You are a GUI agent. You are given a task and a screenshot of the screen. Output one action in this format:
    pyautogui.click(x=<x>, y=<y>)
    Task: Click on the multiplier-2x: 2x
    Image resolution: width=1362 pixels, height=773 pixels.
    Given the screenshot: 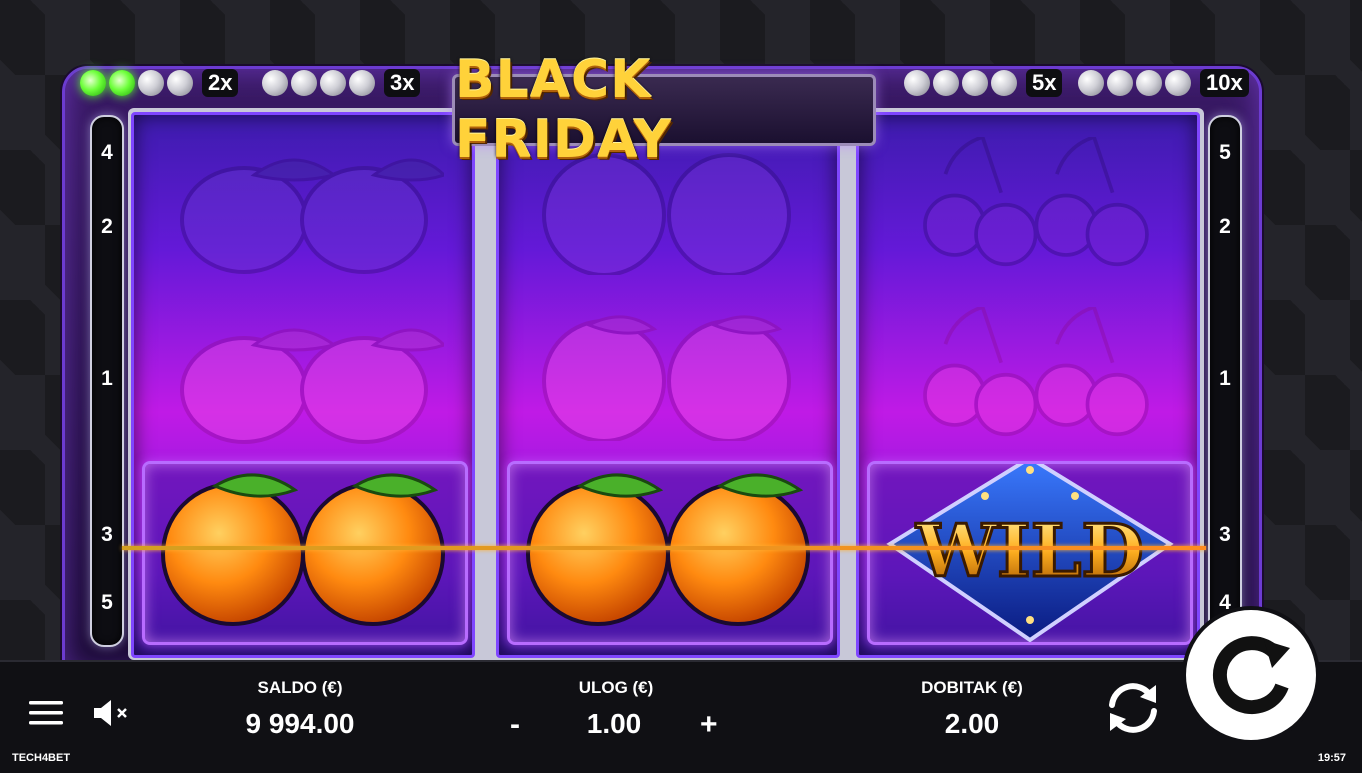 What is the action you would take?
    pyautogui.click(x=159, y=83)
    